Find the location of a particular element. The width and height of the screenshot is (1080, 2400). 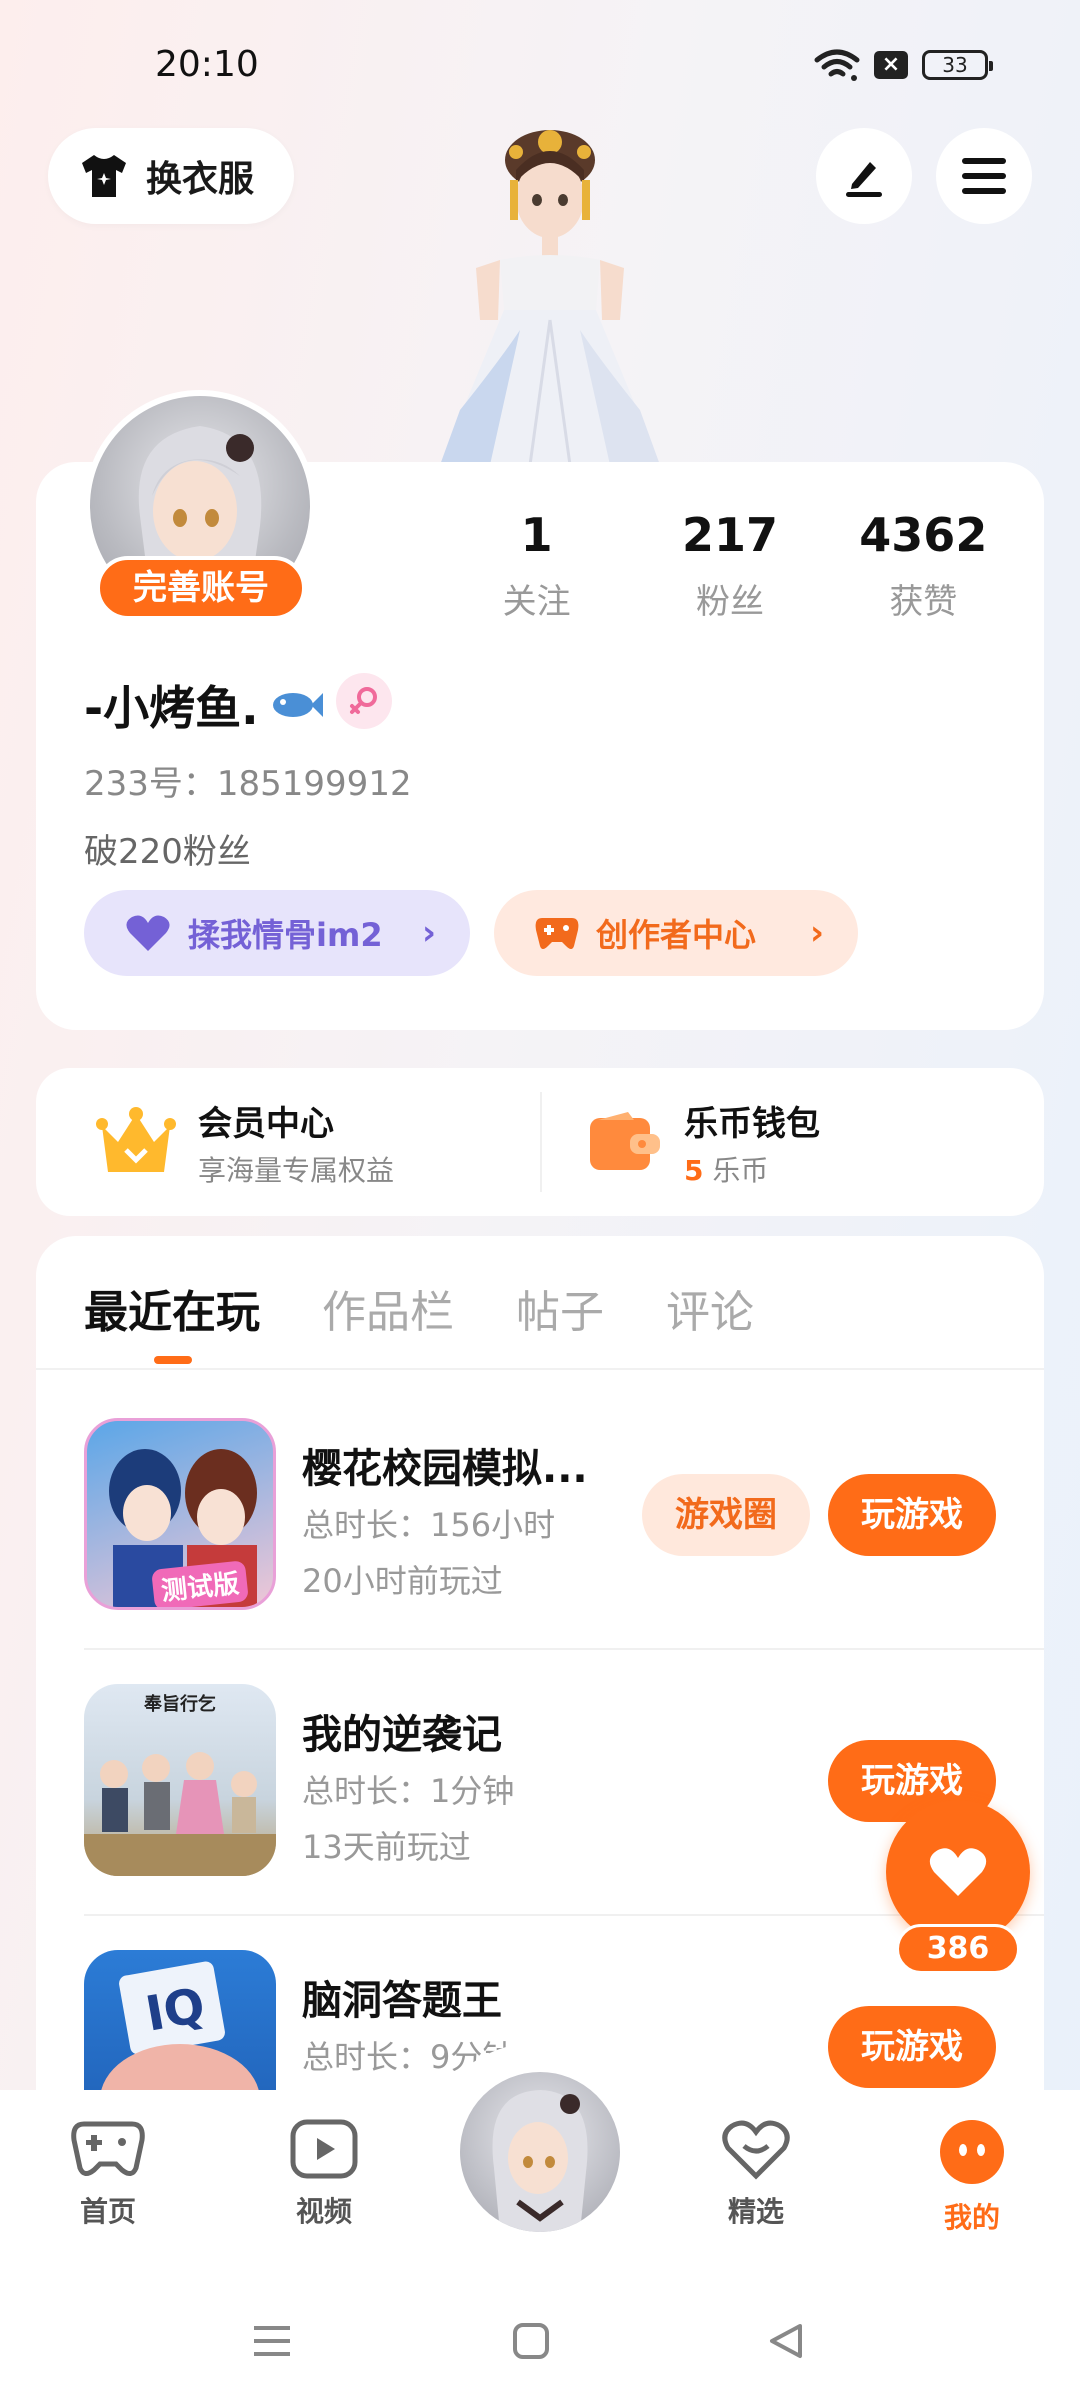

nav-item-mine: 我的 is located at coordinates (972, 2177).